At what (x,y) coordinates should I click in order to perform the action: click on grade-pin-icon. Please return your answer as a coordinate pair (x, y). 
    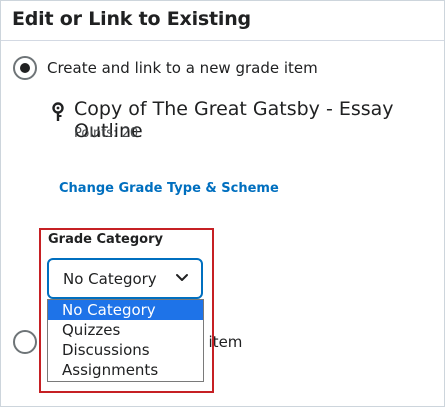
    Looking at the image, I should click on (58, 111).